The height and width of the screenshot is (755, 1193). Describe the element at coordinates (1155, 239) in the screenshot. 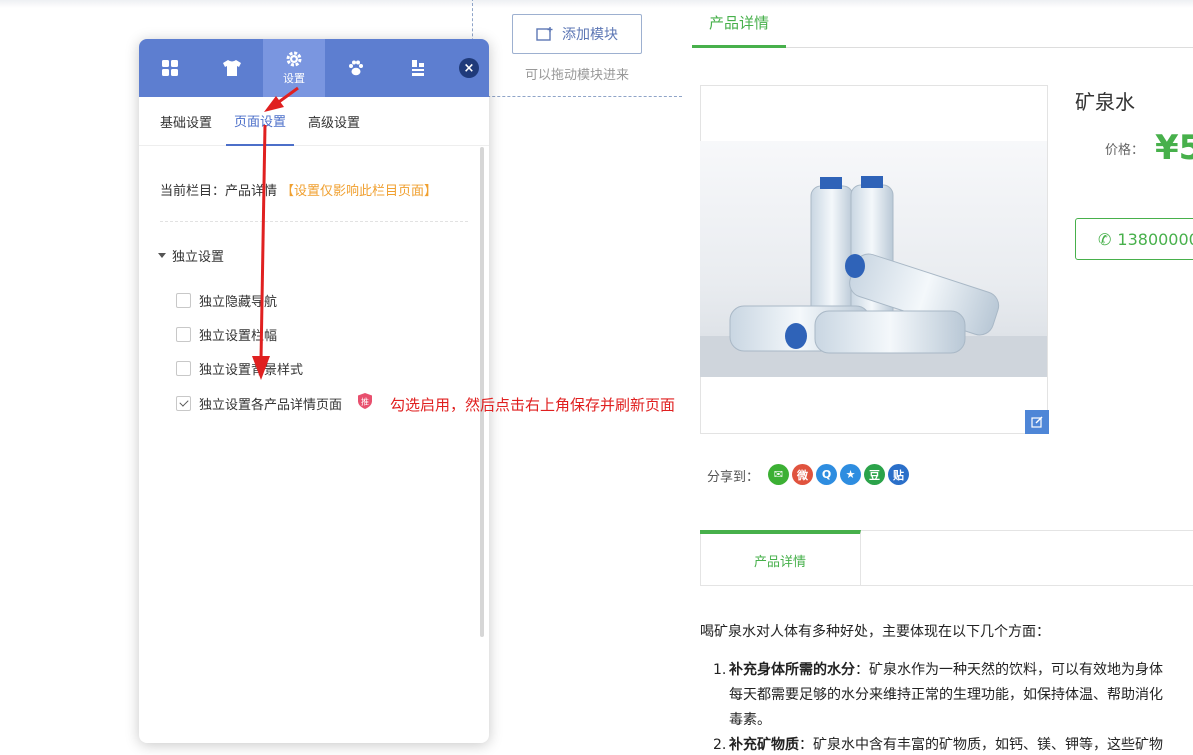

I see `phone-number: 13800000` at that location.